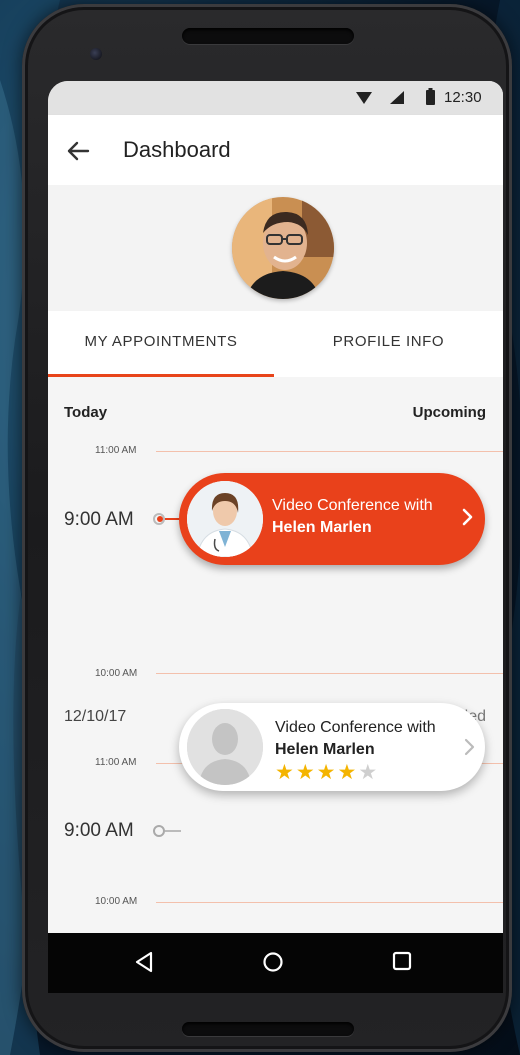 Image resolution: width=520 pixels, height=1055 pixels. I want to click on android-nav-bar, so click(275, 963).